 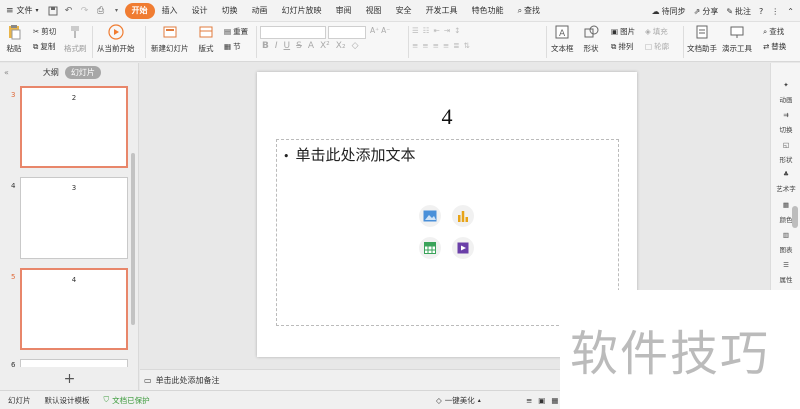 What do you see at coordinates (623, 31) in the screenshot?
I see `picture-button: ▣ 图片` at bounding box center [623, 31].